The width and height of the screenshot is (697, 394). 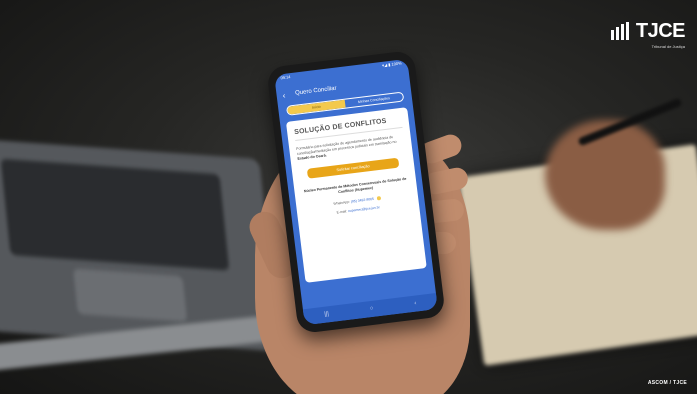 I want to click on tjce-logo: TJCE Tribunal de Justiça, so click(x=648, y=34).